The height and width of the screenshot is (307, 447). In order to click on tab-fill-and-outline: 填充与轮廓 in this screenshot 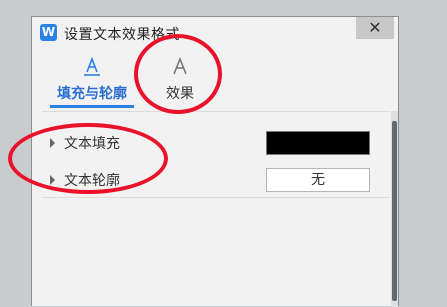, I will do `click(92, 78)`.